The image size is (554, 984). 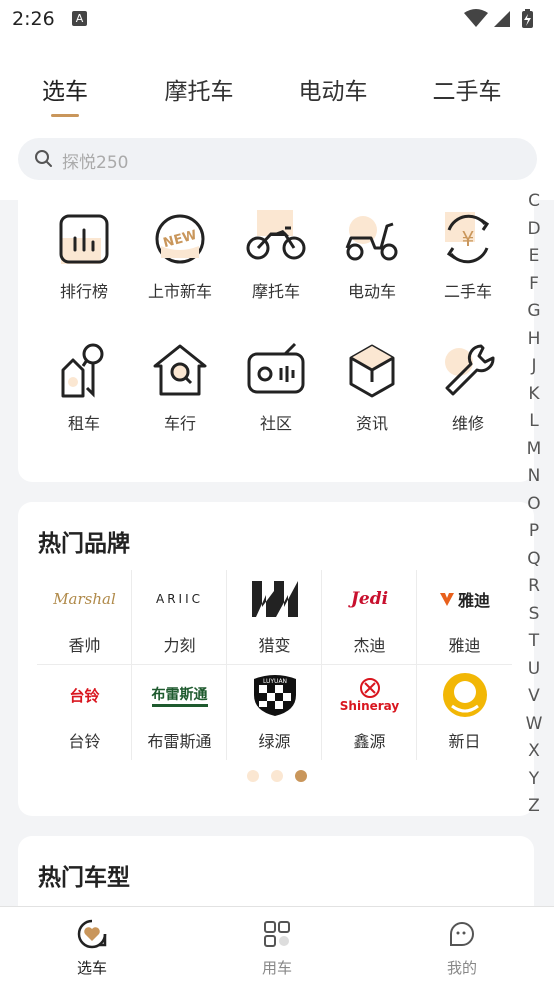 I want to click on alphabet-letter: M, so click(x=534, y=450).